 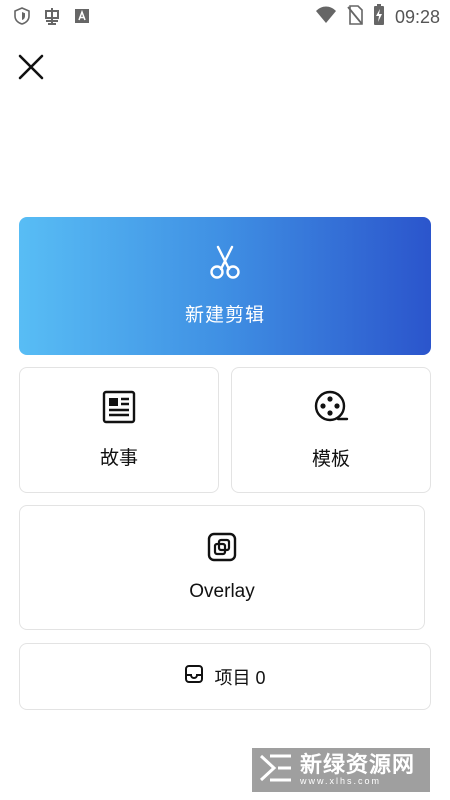 I want to click on template-label: 模板, so click(x=330, y=459).